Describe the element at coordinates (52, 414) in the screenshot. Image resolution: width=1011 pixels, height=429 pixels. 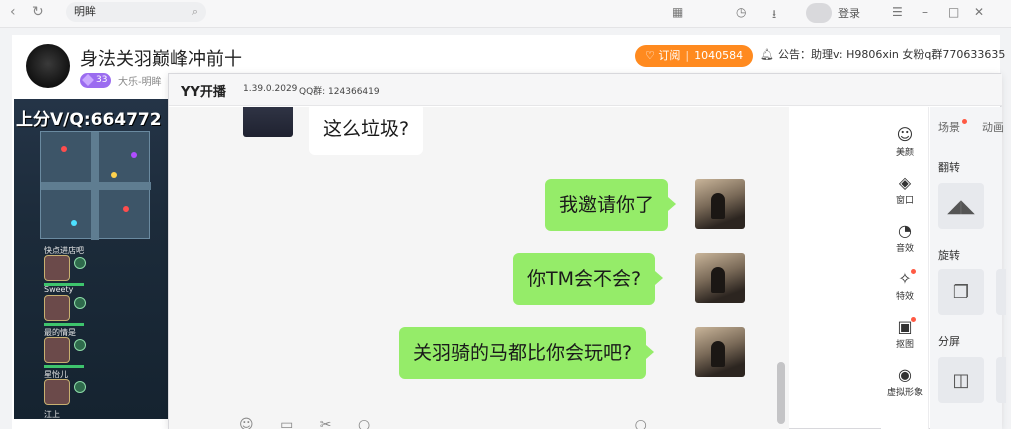
I see `hero-name: 江上` at that location.